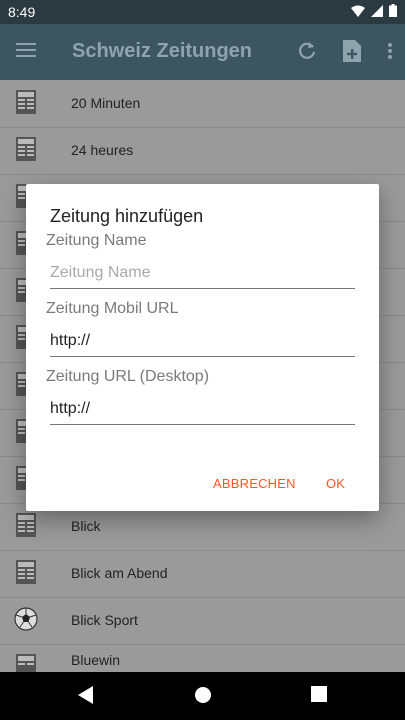 The width and height of the screenshot is (405, 720). What do you see at coordinates (119, 573) in the screenshot?
I see `list-item-label: Blick am Abend` at bounding box center [119, 573].